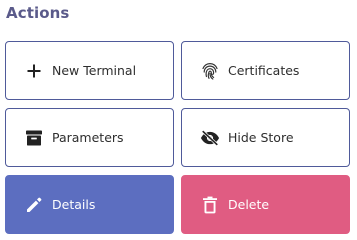 The width and height of the screenshot is (357, 240). Describe the element at coordinates (74, 204) in the screenshot. I see `details-label: Details` at that location.